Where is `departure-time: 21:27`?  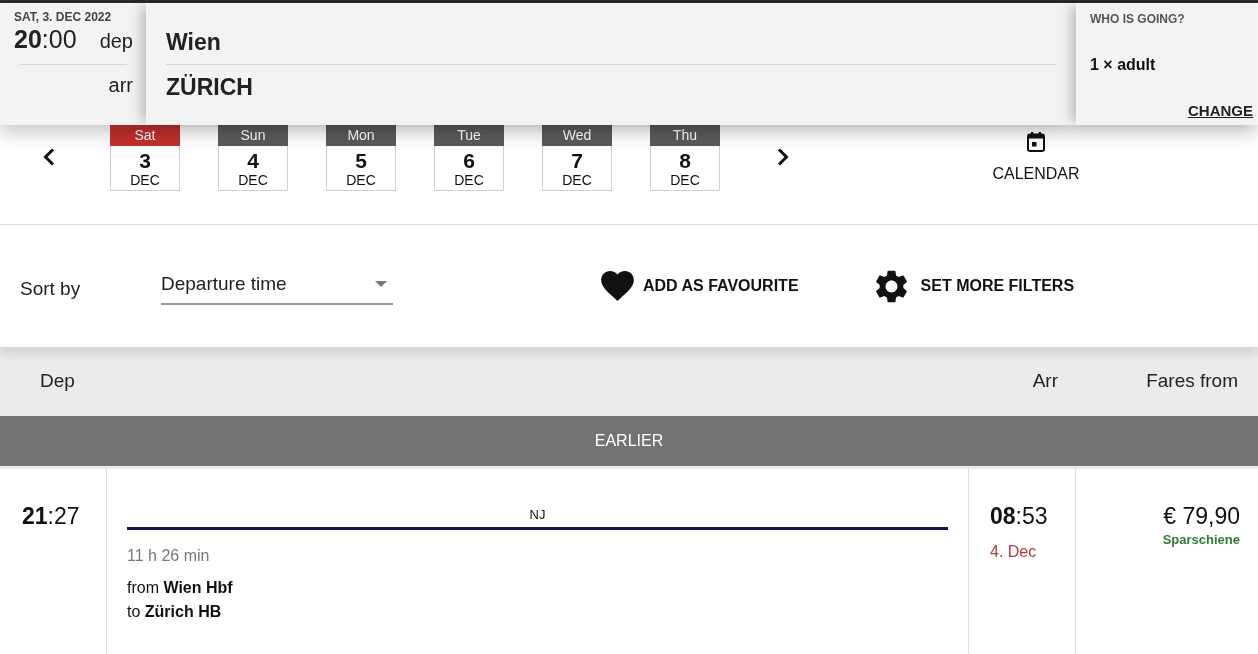 departure-time: 21:27 is located at coordinates (51, 516).